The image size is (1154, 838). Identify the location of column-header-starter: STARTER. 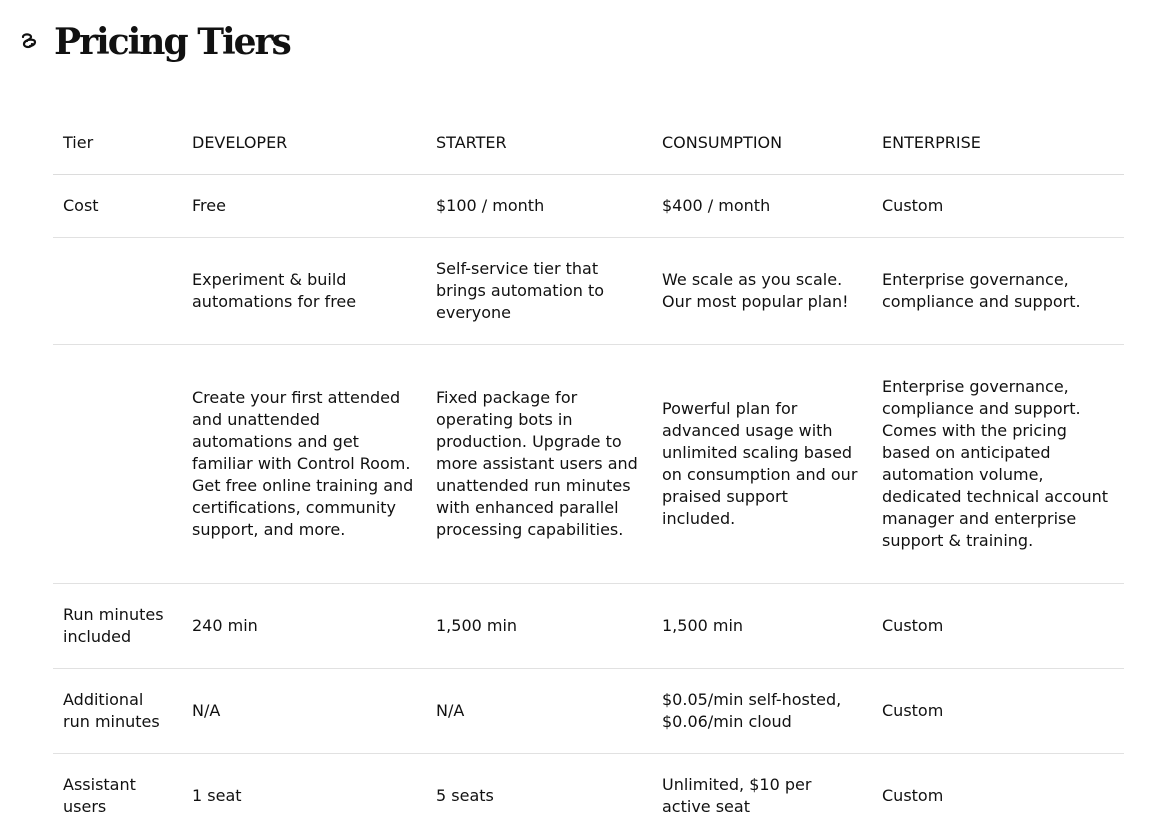
(539, 143).